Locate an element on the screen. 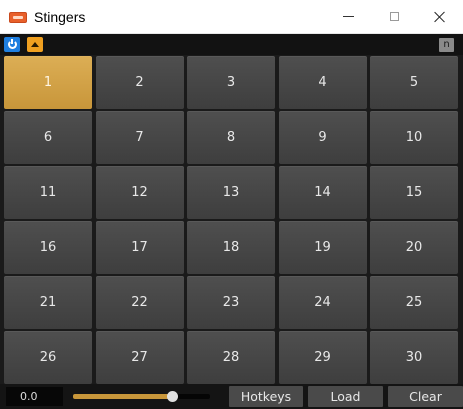 Image resolution: width=463 pixels, height=409 pixels. stinger-pad-13: 13 is located at coordinates (231, 192).